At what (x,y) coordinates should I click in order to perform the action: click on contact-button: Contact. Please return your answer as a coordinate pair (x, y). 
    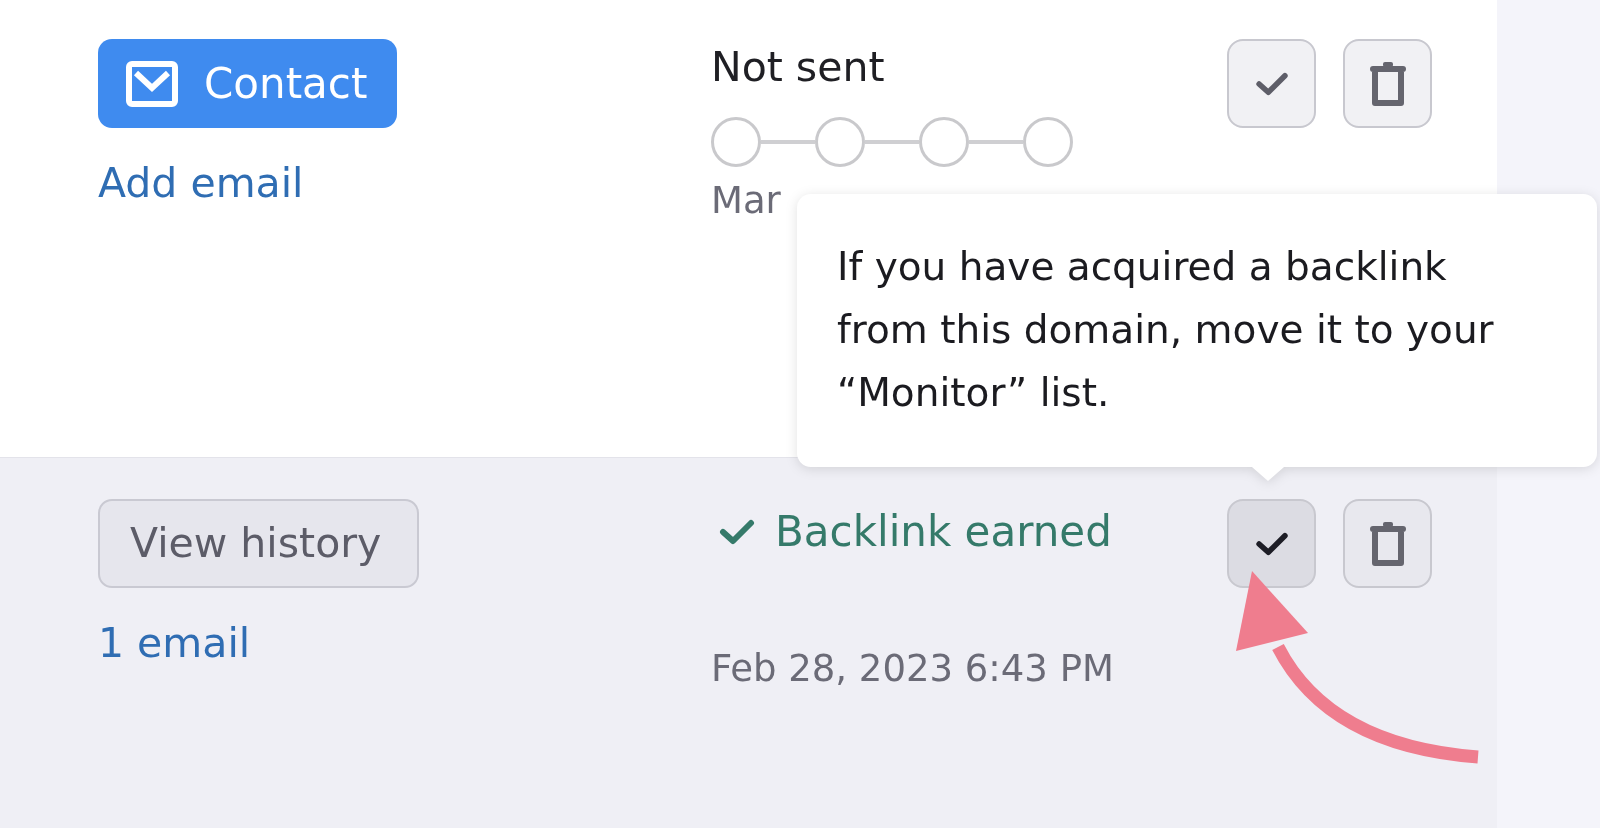
    Looking at the image, I should click on (248, 83).